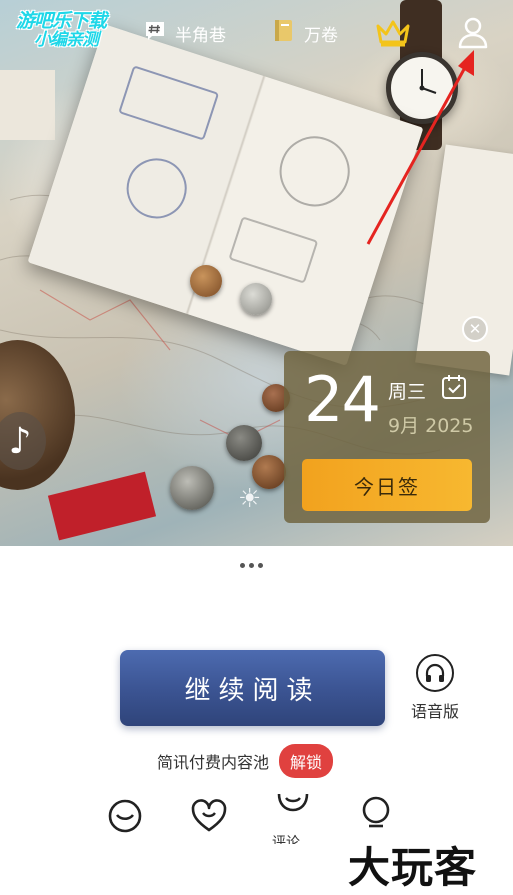 This screenshot has width=513, height=895. What do you see at coordinates (387, 485) in the screenshot?
I see `daily-sign-button: 今日签` at bounding box center [387, 485].